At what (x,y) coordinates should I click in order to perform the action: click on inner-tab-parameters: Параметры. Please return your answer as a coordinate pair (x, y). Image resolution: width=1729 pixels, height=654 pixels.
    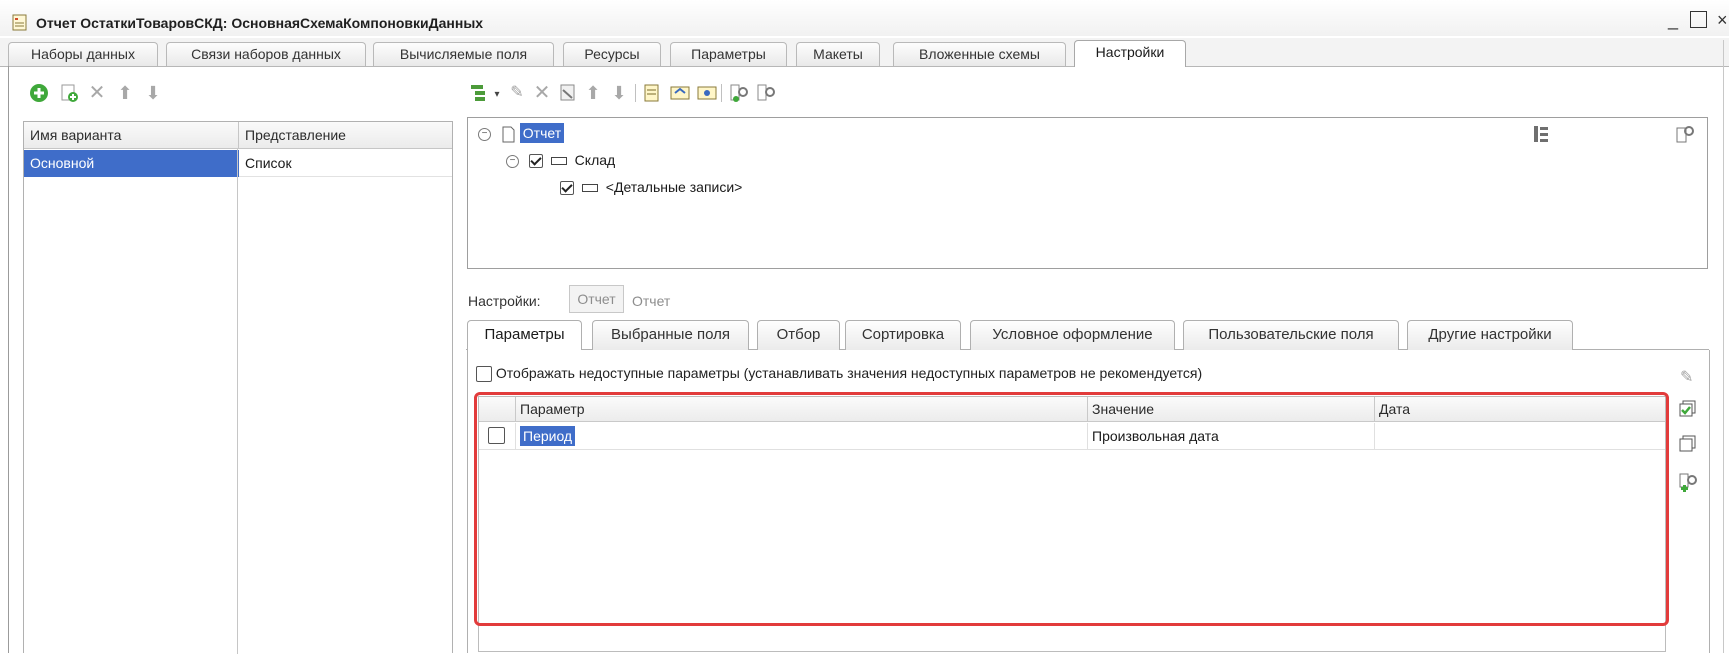
    Looking at the image, I should click on (524, 335).